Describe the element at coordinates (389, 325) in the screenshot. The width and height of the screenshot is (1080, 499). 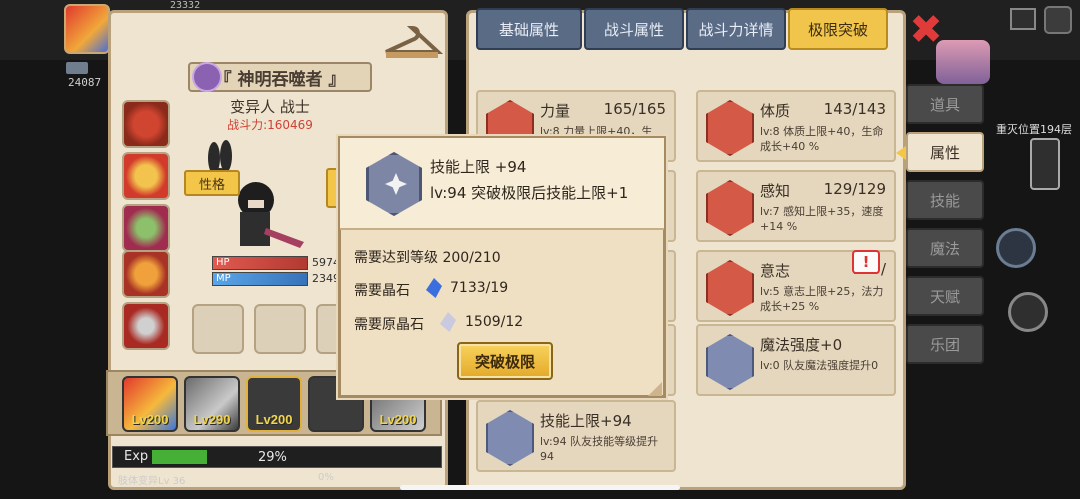
I see `required-raw-crystal-label: 需要原晶石` at that location.